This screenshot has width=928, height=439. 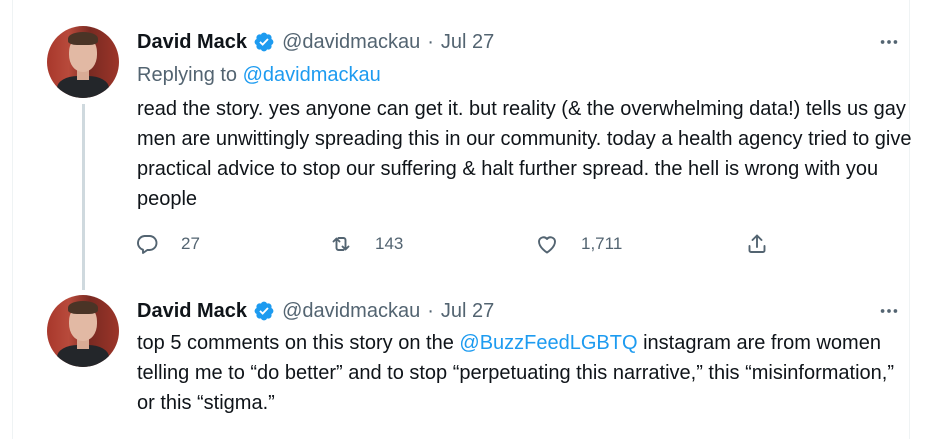 I want to click on heart-icon, so click(x=547, y=245).